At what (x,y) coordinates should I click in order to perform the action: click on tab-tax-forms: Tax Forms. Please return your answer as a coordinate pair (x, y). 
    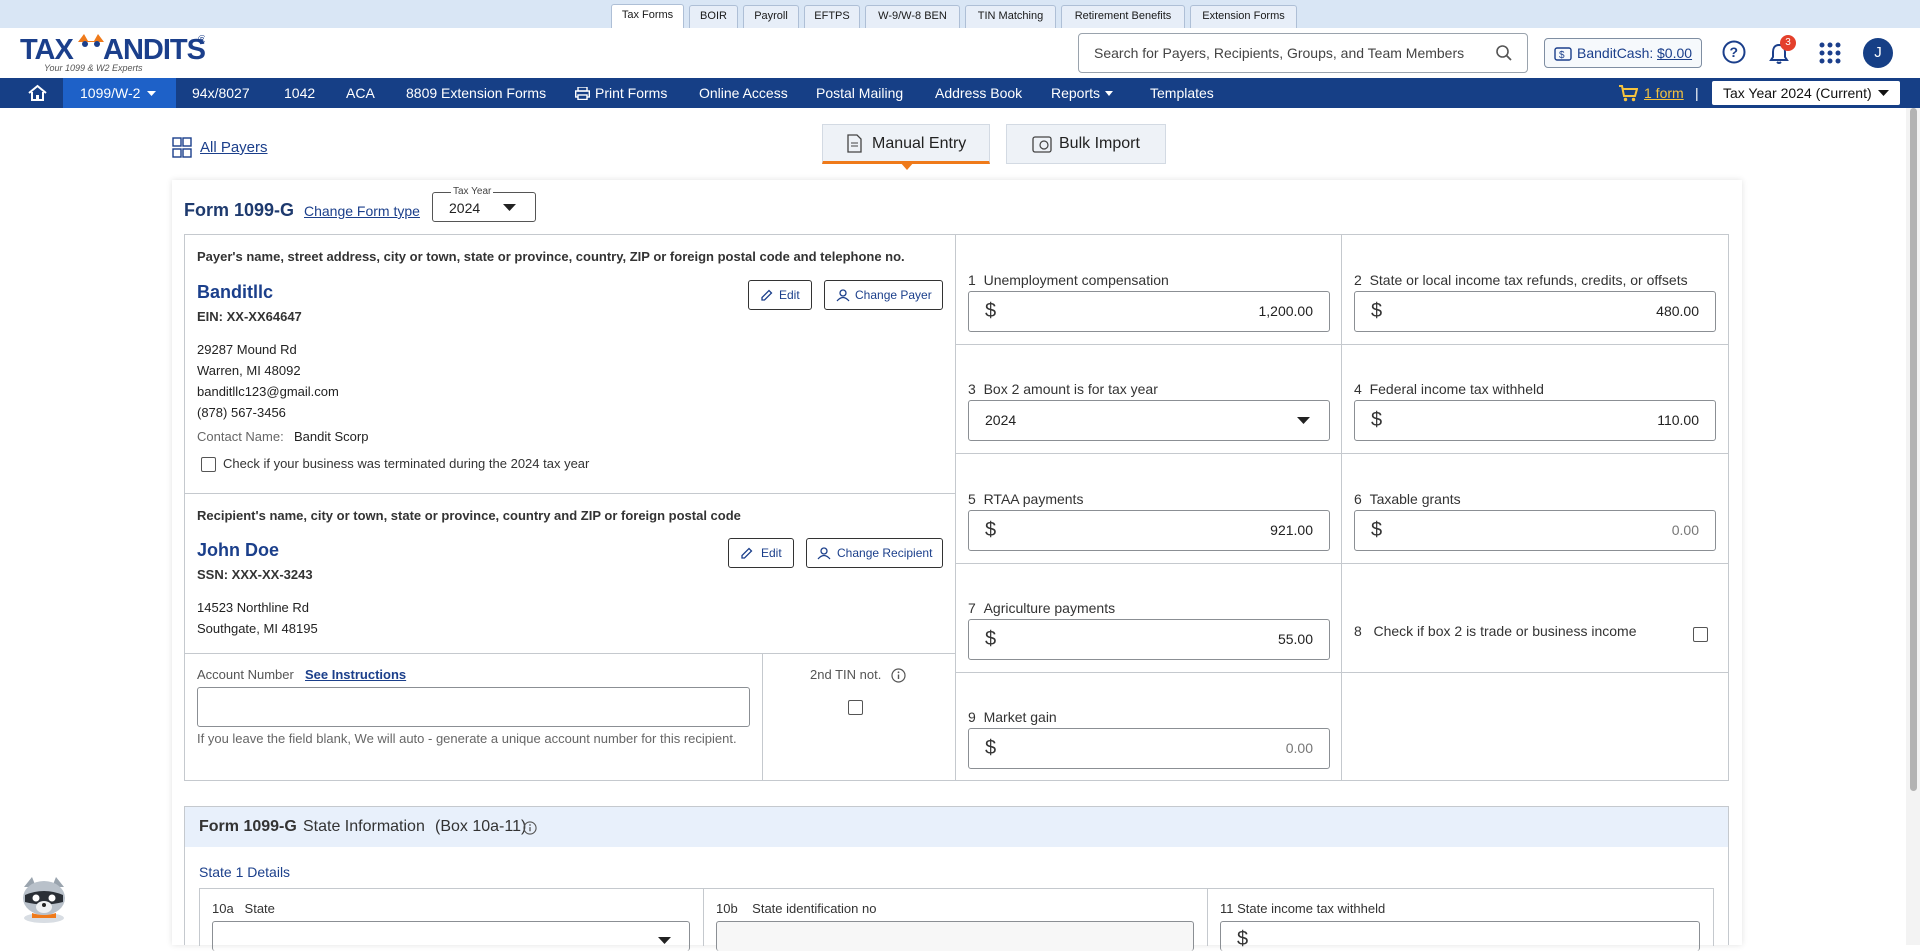
    Looking at the image, I should click on (647, 16).